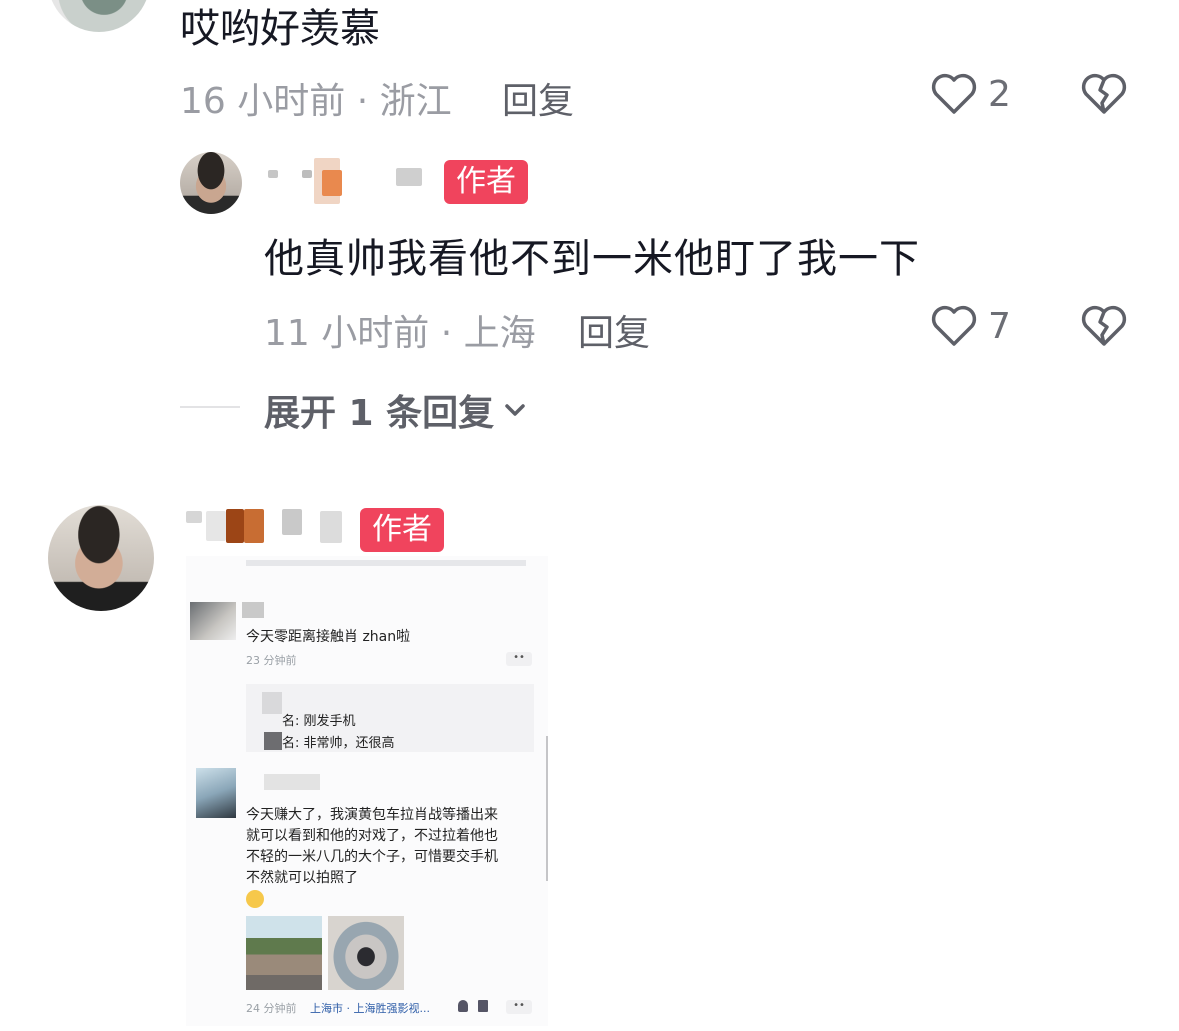 The width and height of the screenshot is (1179, 1031). I want to click on comment-meta: 11 小时前 · 上海, so click(400, 330).